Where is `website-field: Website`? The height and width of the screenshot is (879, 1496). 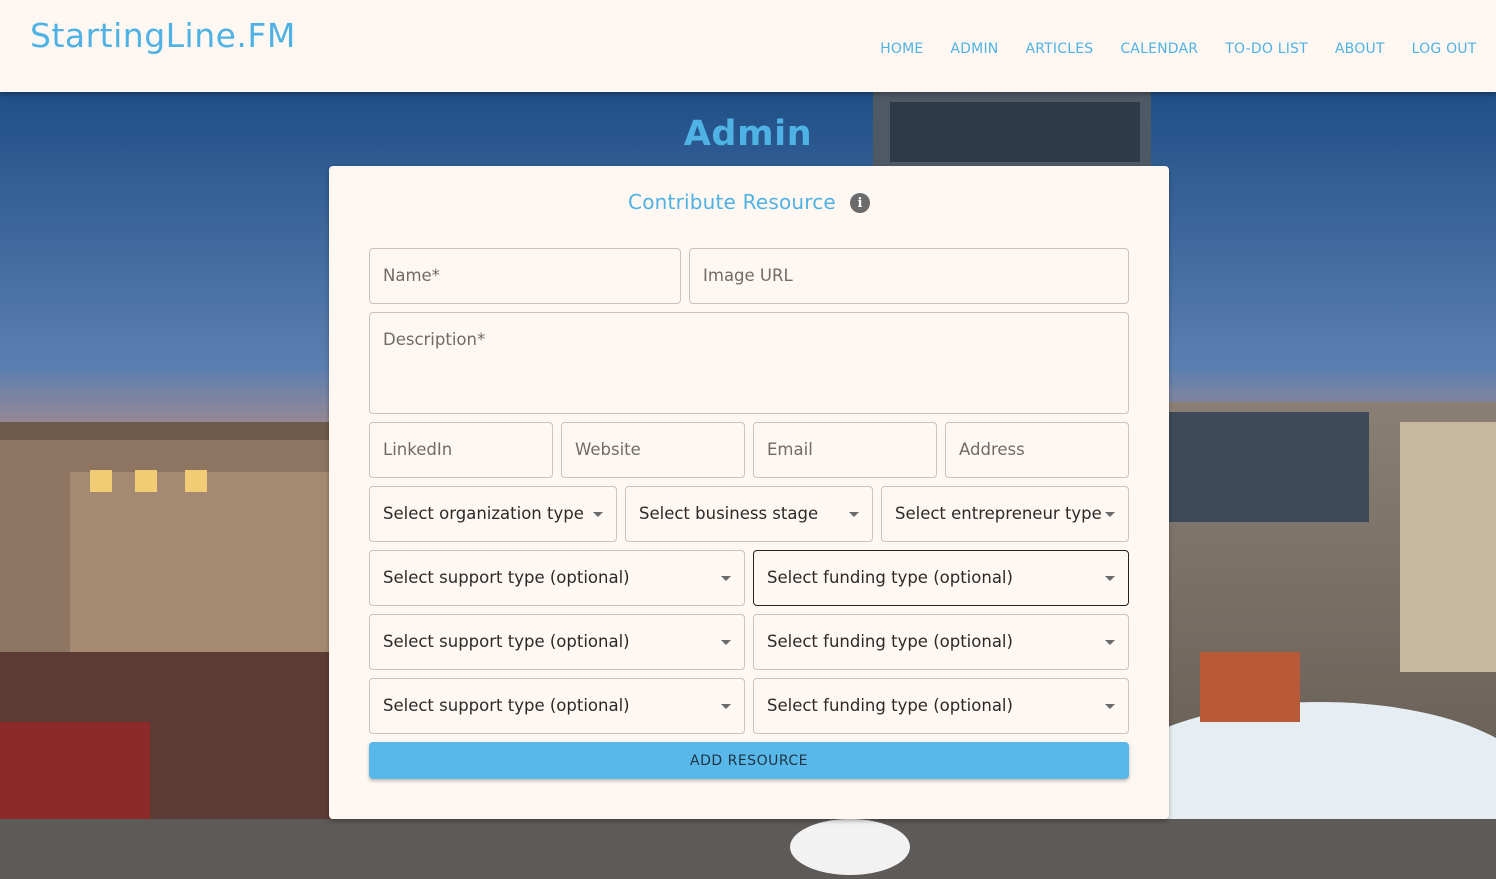
website-field: Website is located at coordinates (653, 450).